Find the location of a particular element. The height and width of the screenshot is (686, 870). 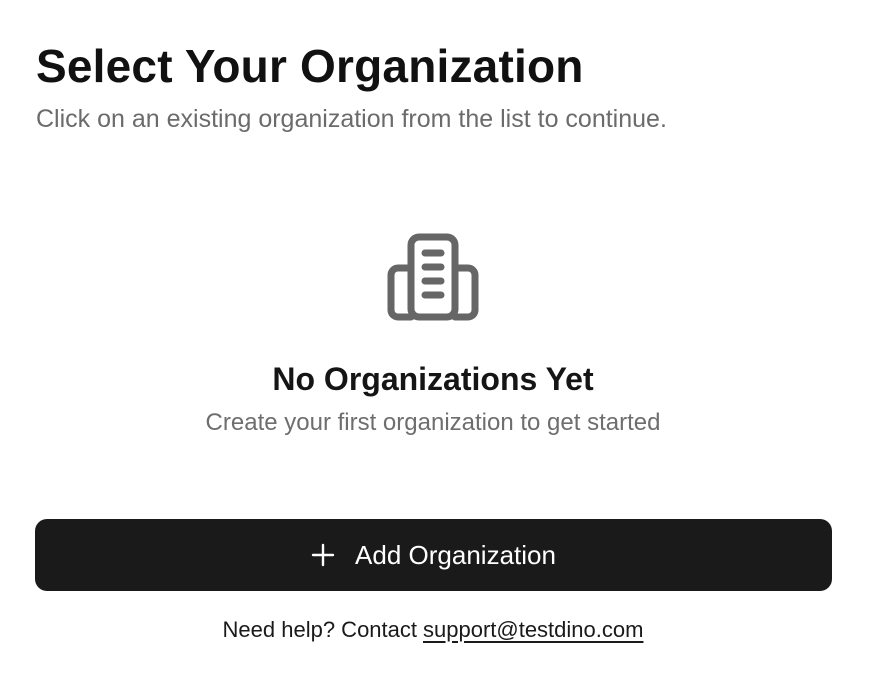

page-title: Select Your Organization is located at coordinates (310, 66).